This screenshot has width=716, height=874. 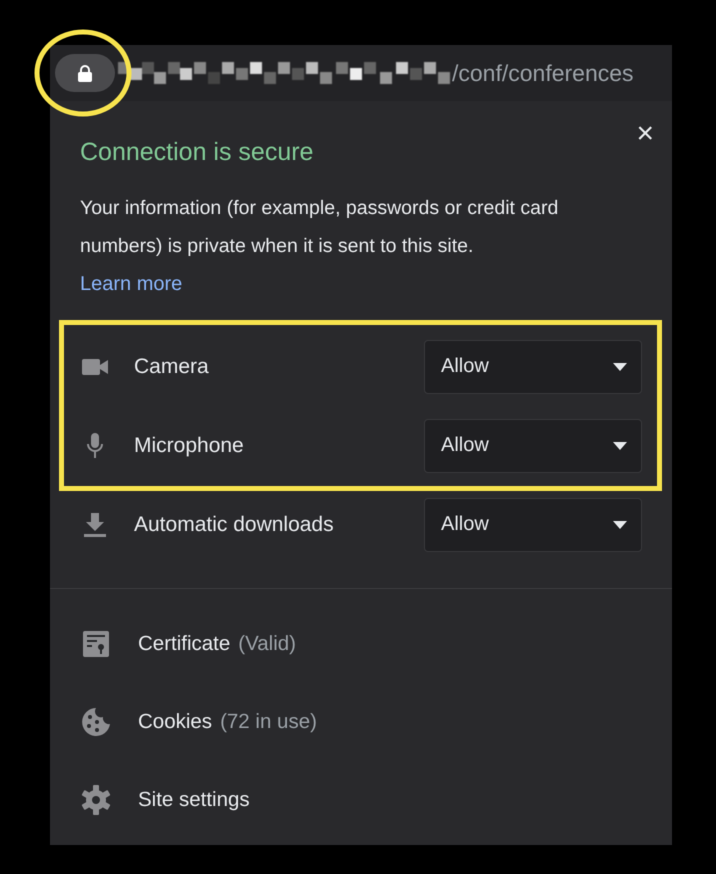 I want to click on permission-label: Automatic downloads, so click(x=234, y=524).